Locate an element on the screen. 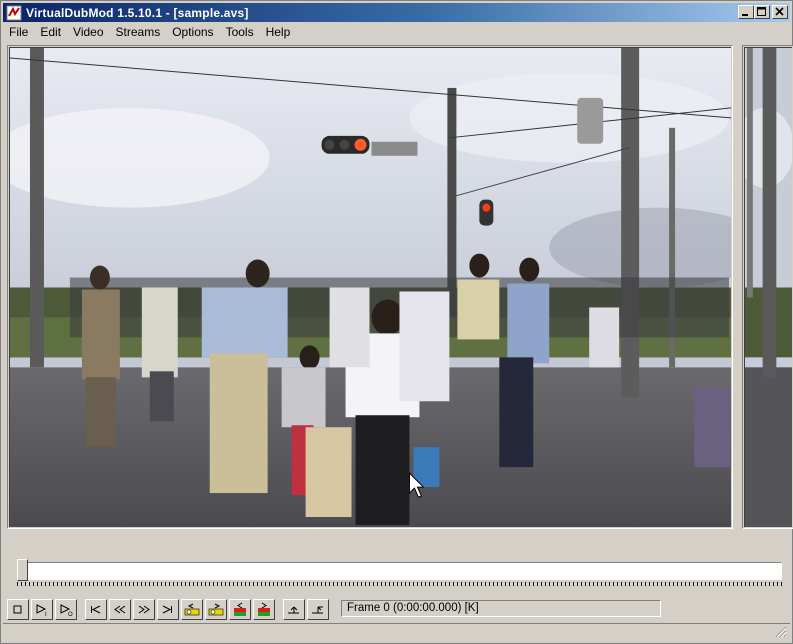 The width and height of the screenshot is (793, 644). position-slider is located at coordinates (398, 573).